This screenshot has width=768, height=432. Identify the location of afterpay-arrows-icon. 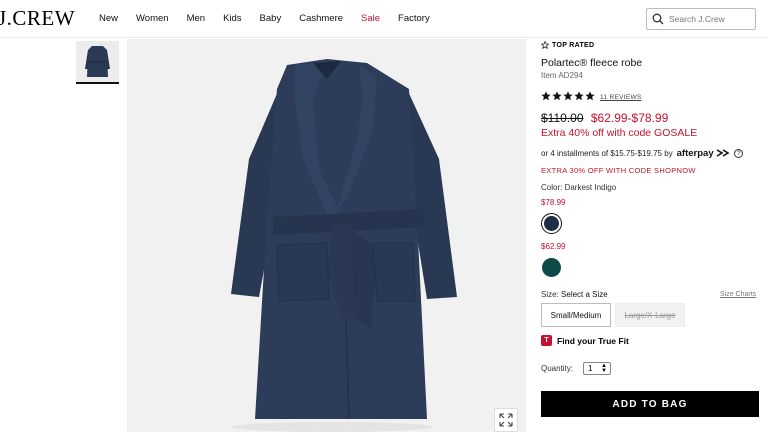
(723, 153).